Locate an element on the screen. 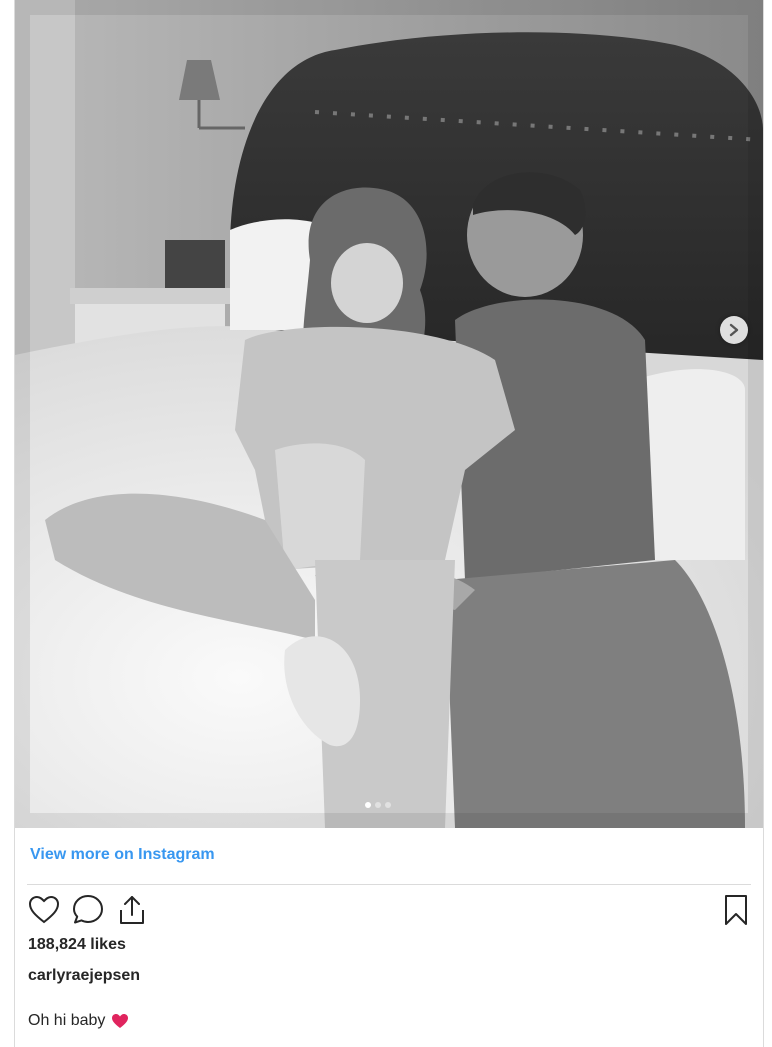  caption-text: Oh hi baby is located at coordinates (67, 1020).